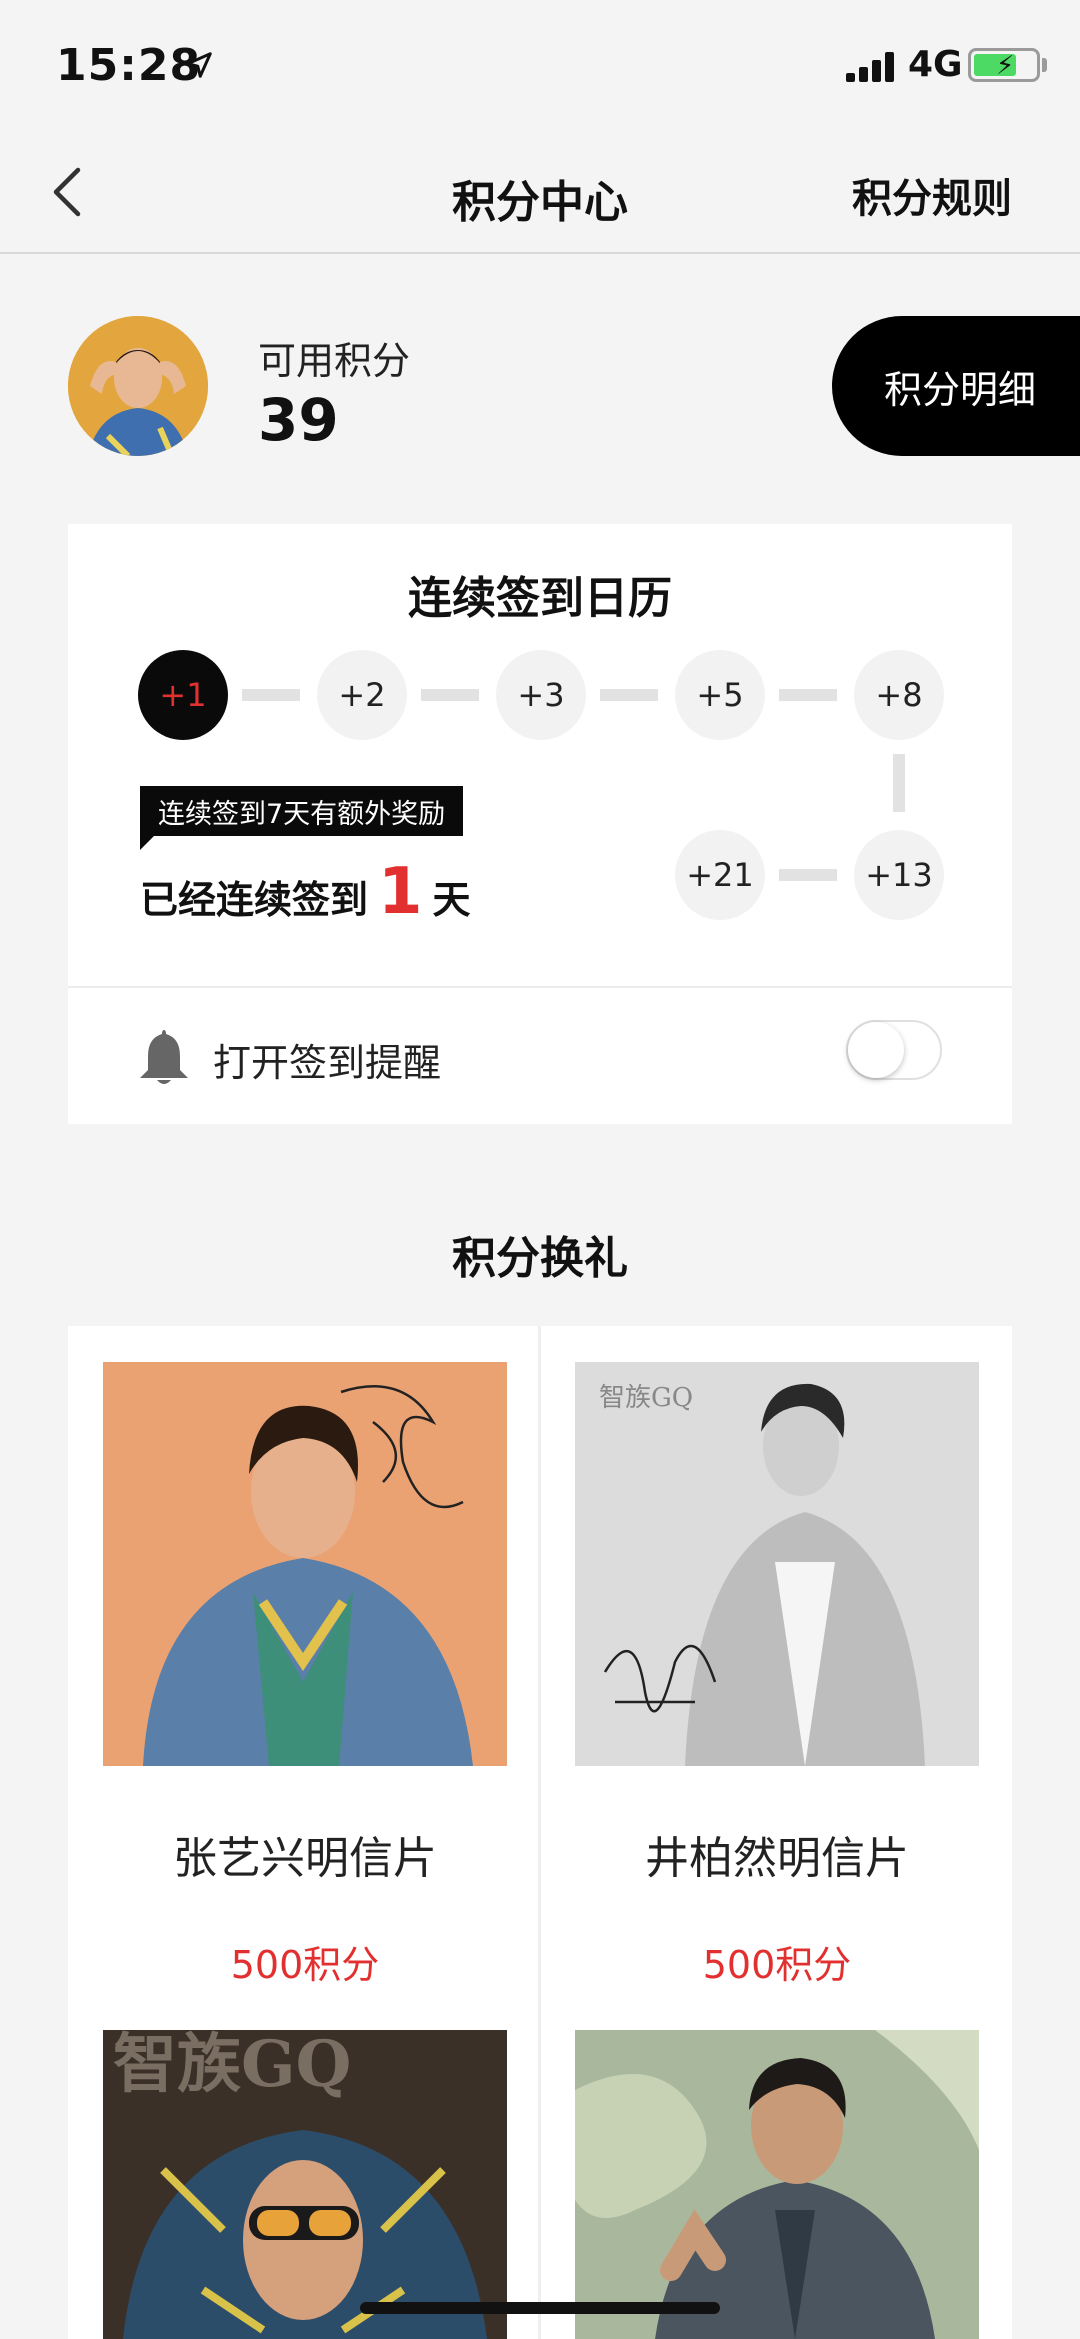 This screenshot has height=2339, width=1080. I want to click on streak-text: 已经连续签到 1 天, so click(305, 892).